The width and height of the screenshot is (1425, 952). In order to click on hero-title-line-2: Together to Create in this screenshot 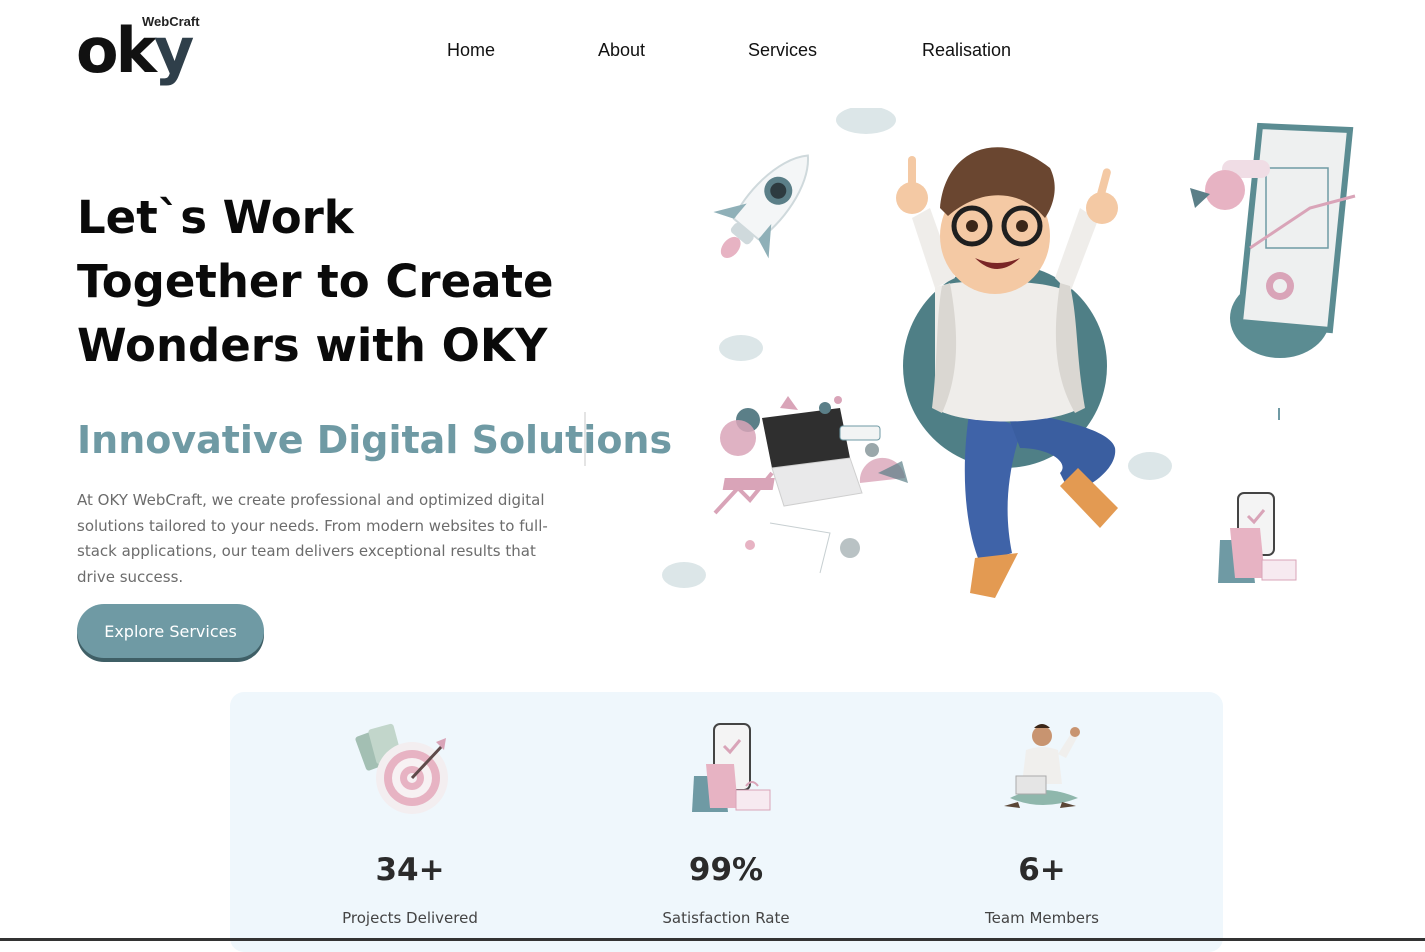, I will do `click(315, 281)`.